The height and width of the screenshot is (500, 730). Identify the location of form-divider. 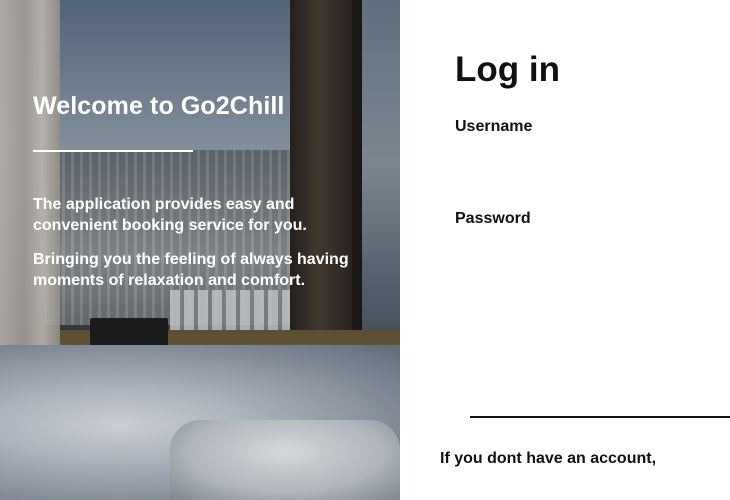
(600, 417).